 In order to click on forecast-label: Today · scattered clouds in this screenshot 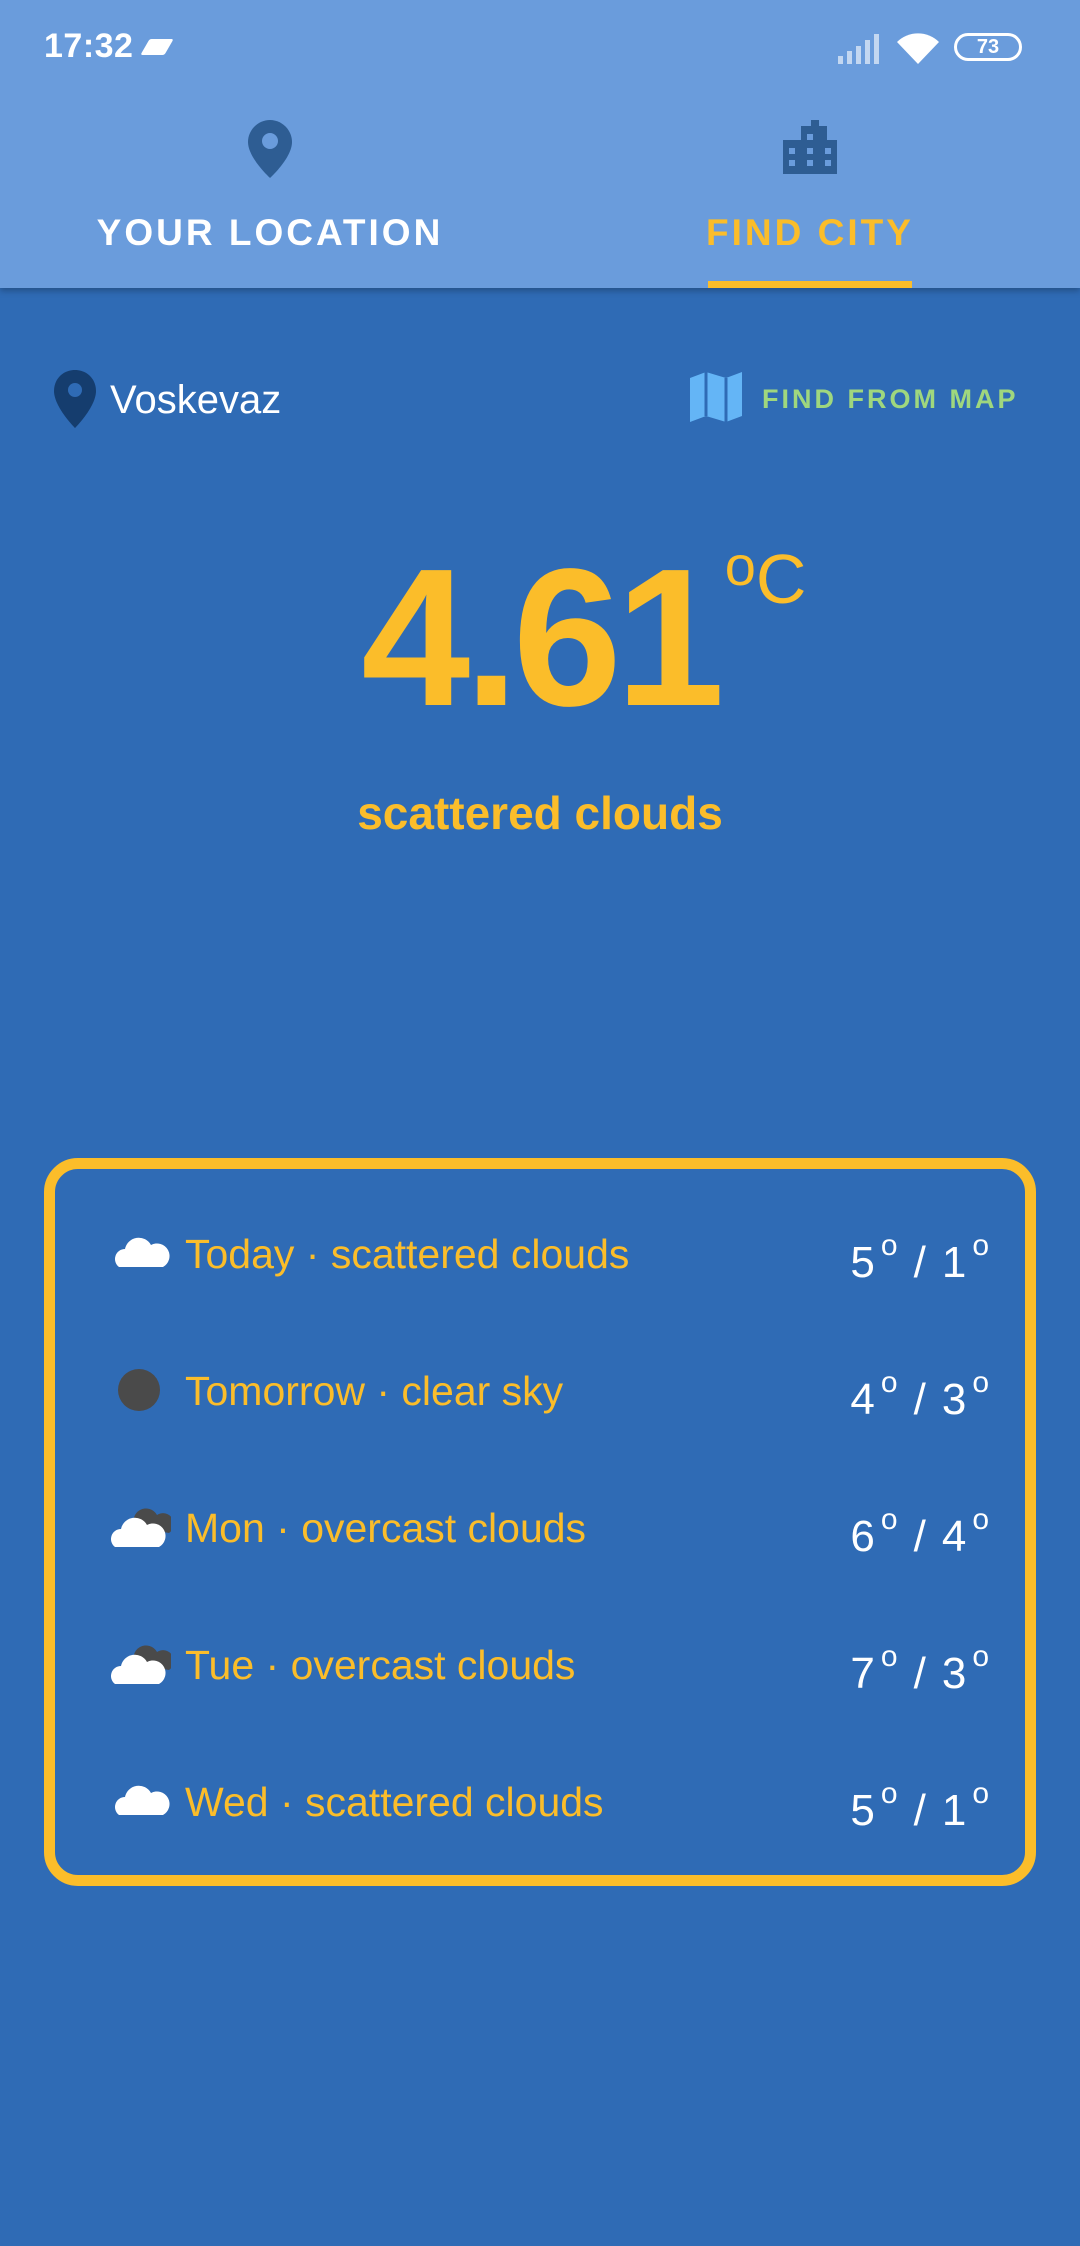, I will do `click(407, 1254)`.